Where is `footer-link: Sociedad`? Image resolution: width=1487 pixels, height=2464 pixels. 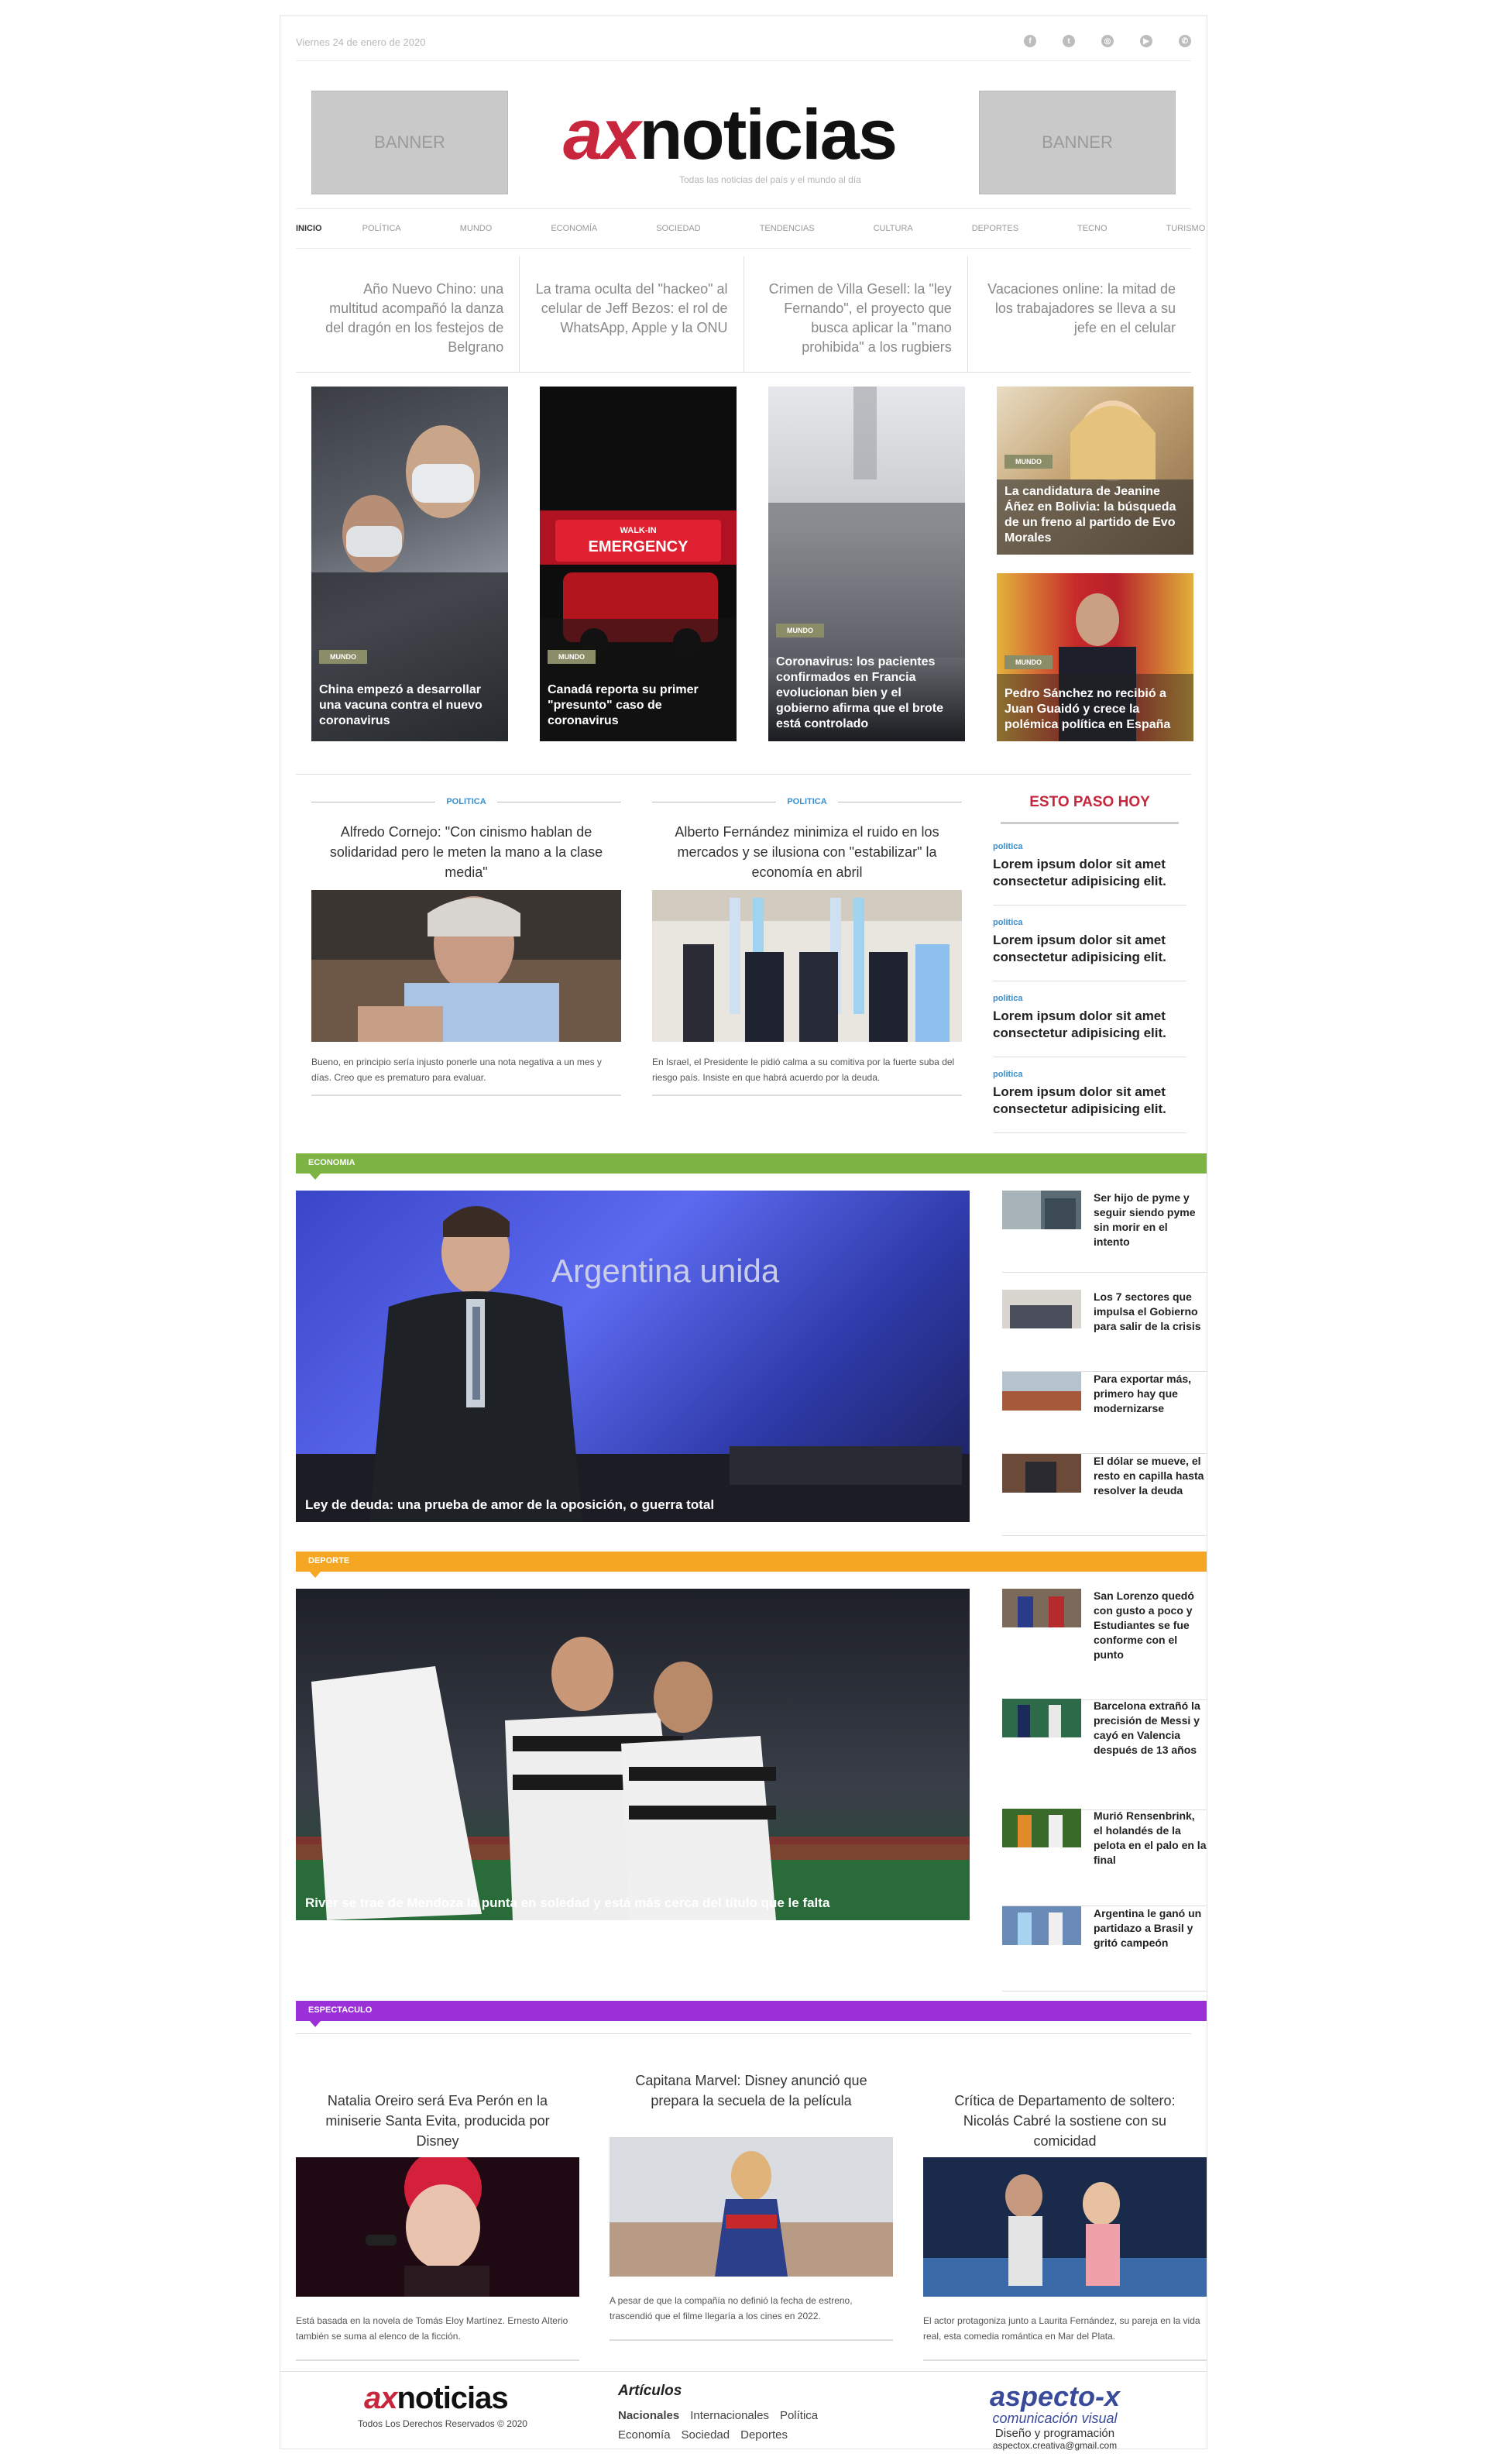
footer-link: Sociedad is located at coordinates (706, 2435).